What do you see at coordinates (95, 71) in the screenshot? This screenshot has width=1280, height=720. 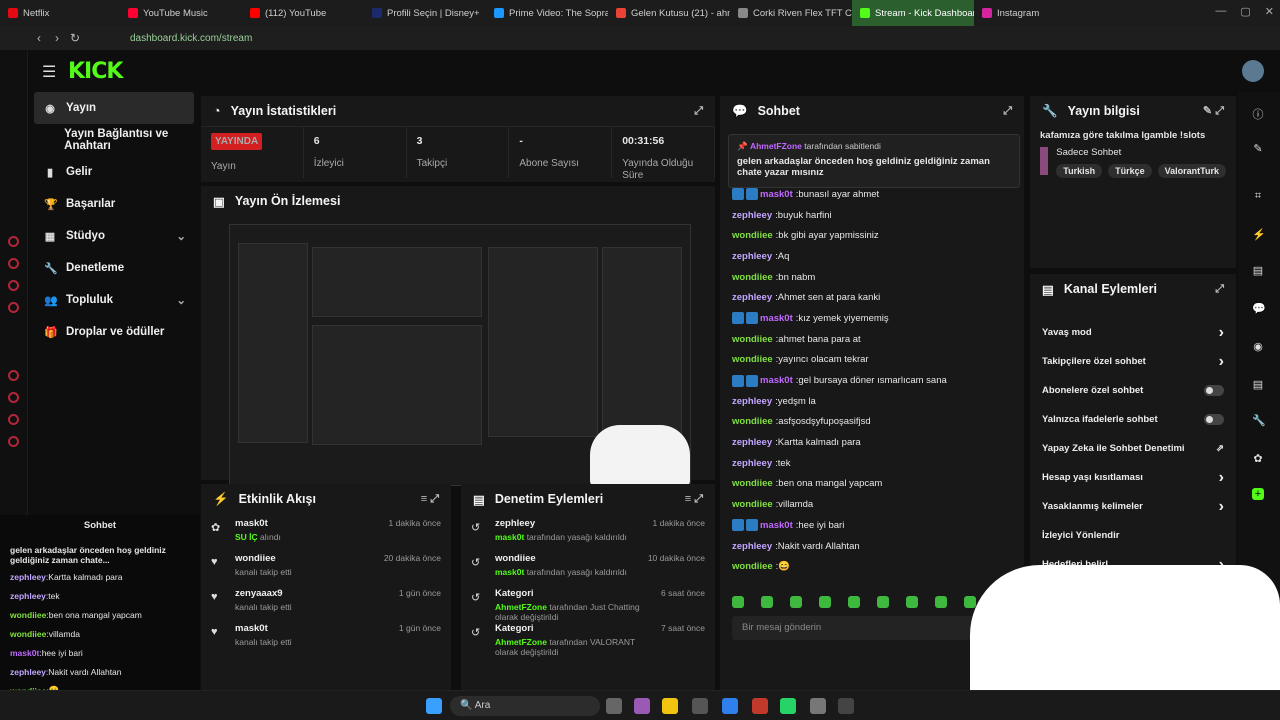 I see `kick-logo: KICK` at bounding box center [95, 71].